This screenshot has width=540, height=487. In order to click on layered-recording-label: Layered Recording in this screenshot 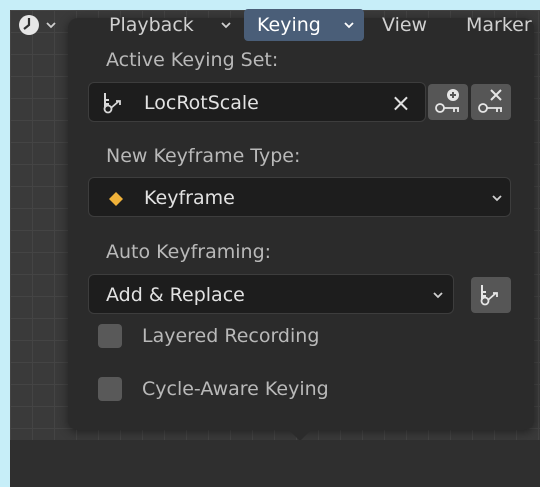, I will do `click(231, 336)`.